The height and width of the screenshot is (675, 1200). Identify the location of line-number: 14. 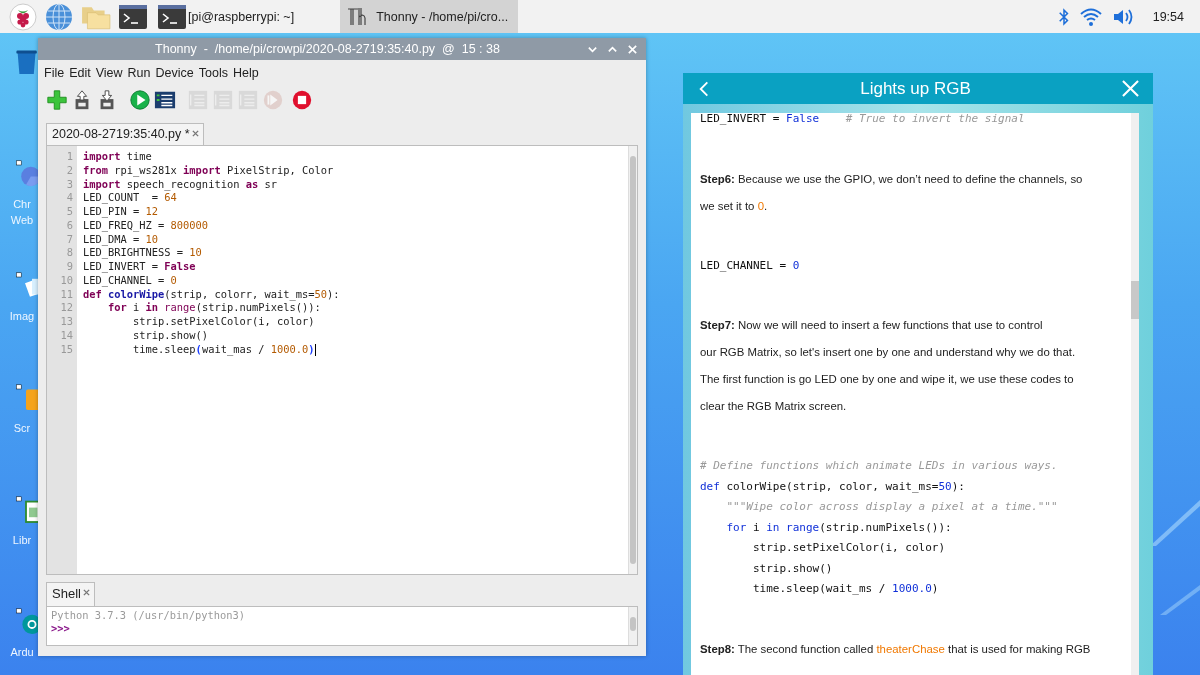
(66, 335).